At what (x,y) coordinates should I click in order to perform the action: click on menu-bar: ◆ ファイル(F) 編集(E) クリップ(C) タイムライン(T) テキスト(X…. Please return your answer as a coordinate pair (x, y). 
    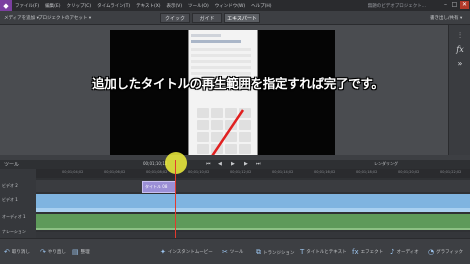
    Looking at the image, I should click on (235, 5).